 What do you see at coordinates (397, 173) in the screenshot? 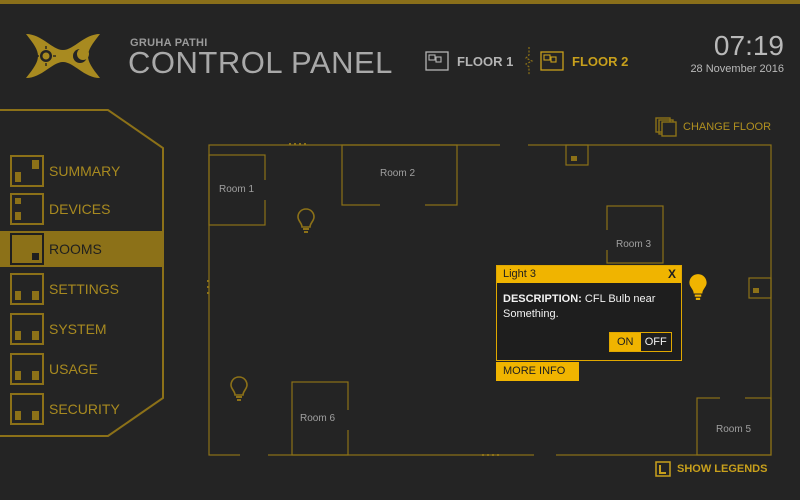
I see `room-2-label: Room 2` at bounding box center [397, 173].